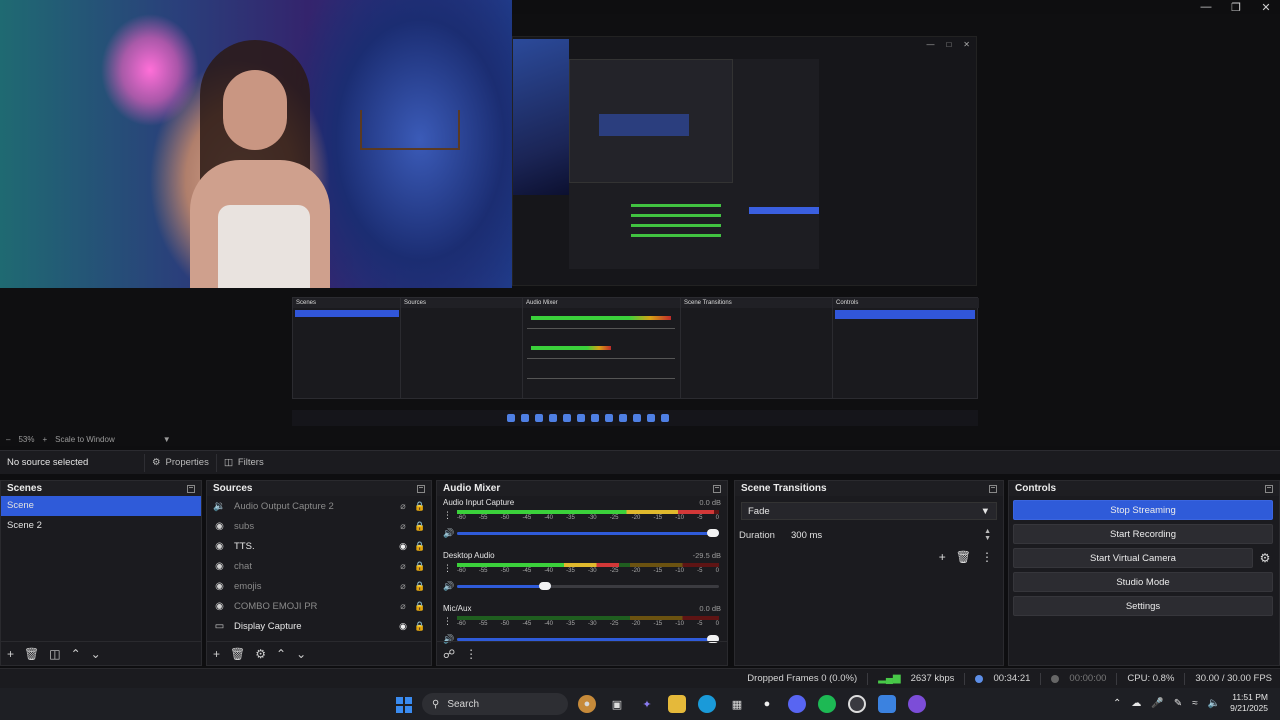 This screenshot has height=720, width=1280. I want to click on meter-tick-label: -10, so click(679, 518).